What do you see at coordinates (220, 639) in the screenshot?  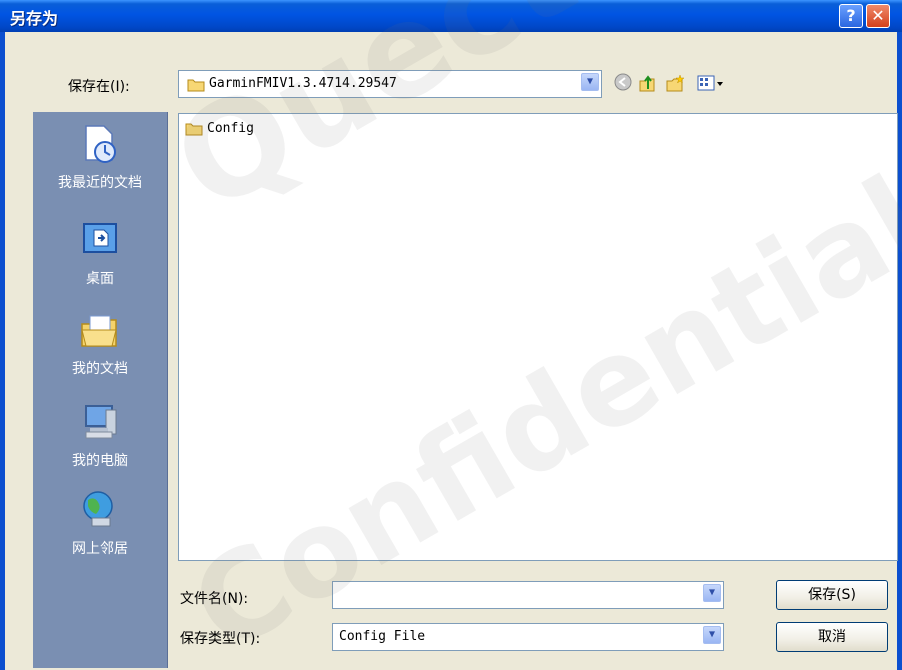 I see `filetype-label: 保存类型(T):` at bounding box center [220, 639].